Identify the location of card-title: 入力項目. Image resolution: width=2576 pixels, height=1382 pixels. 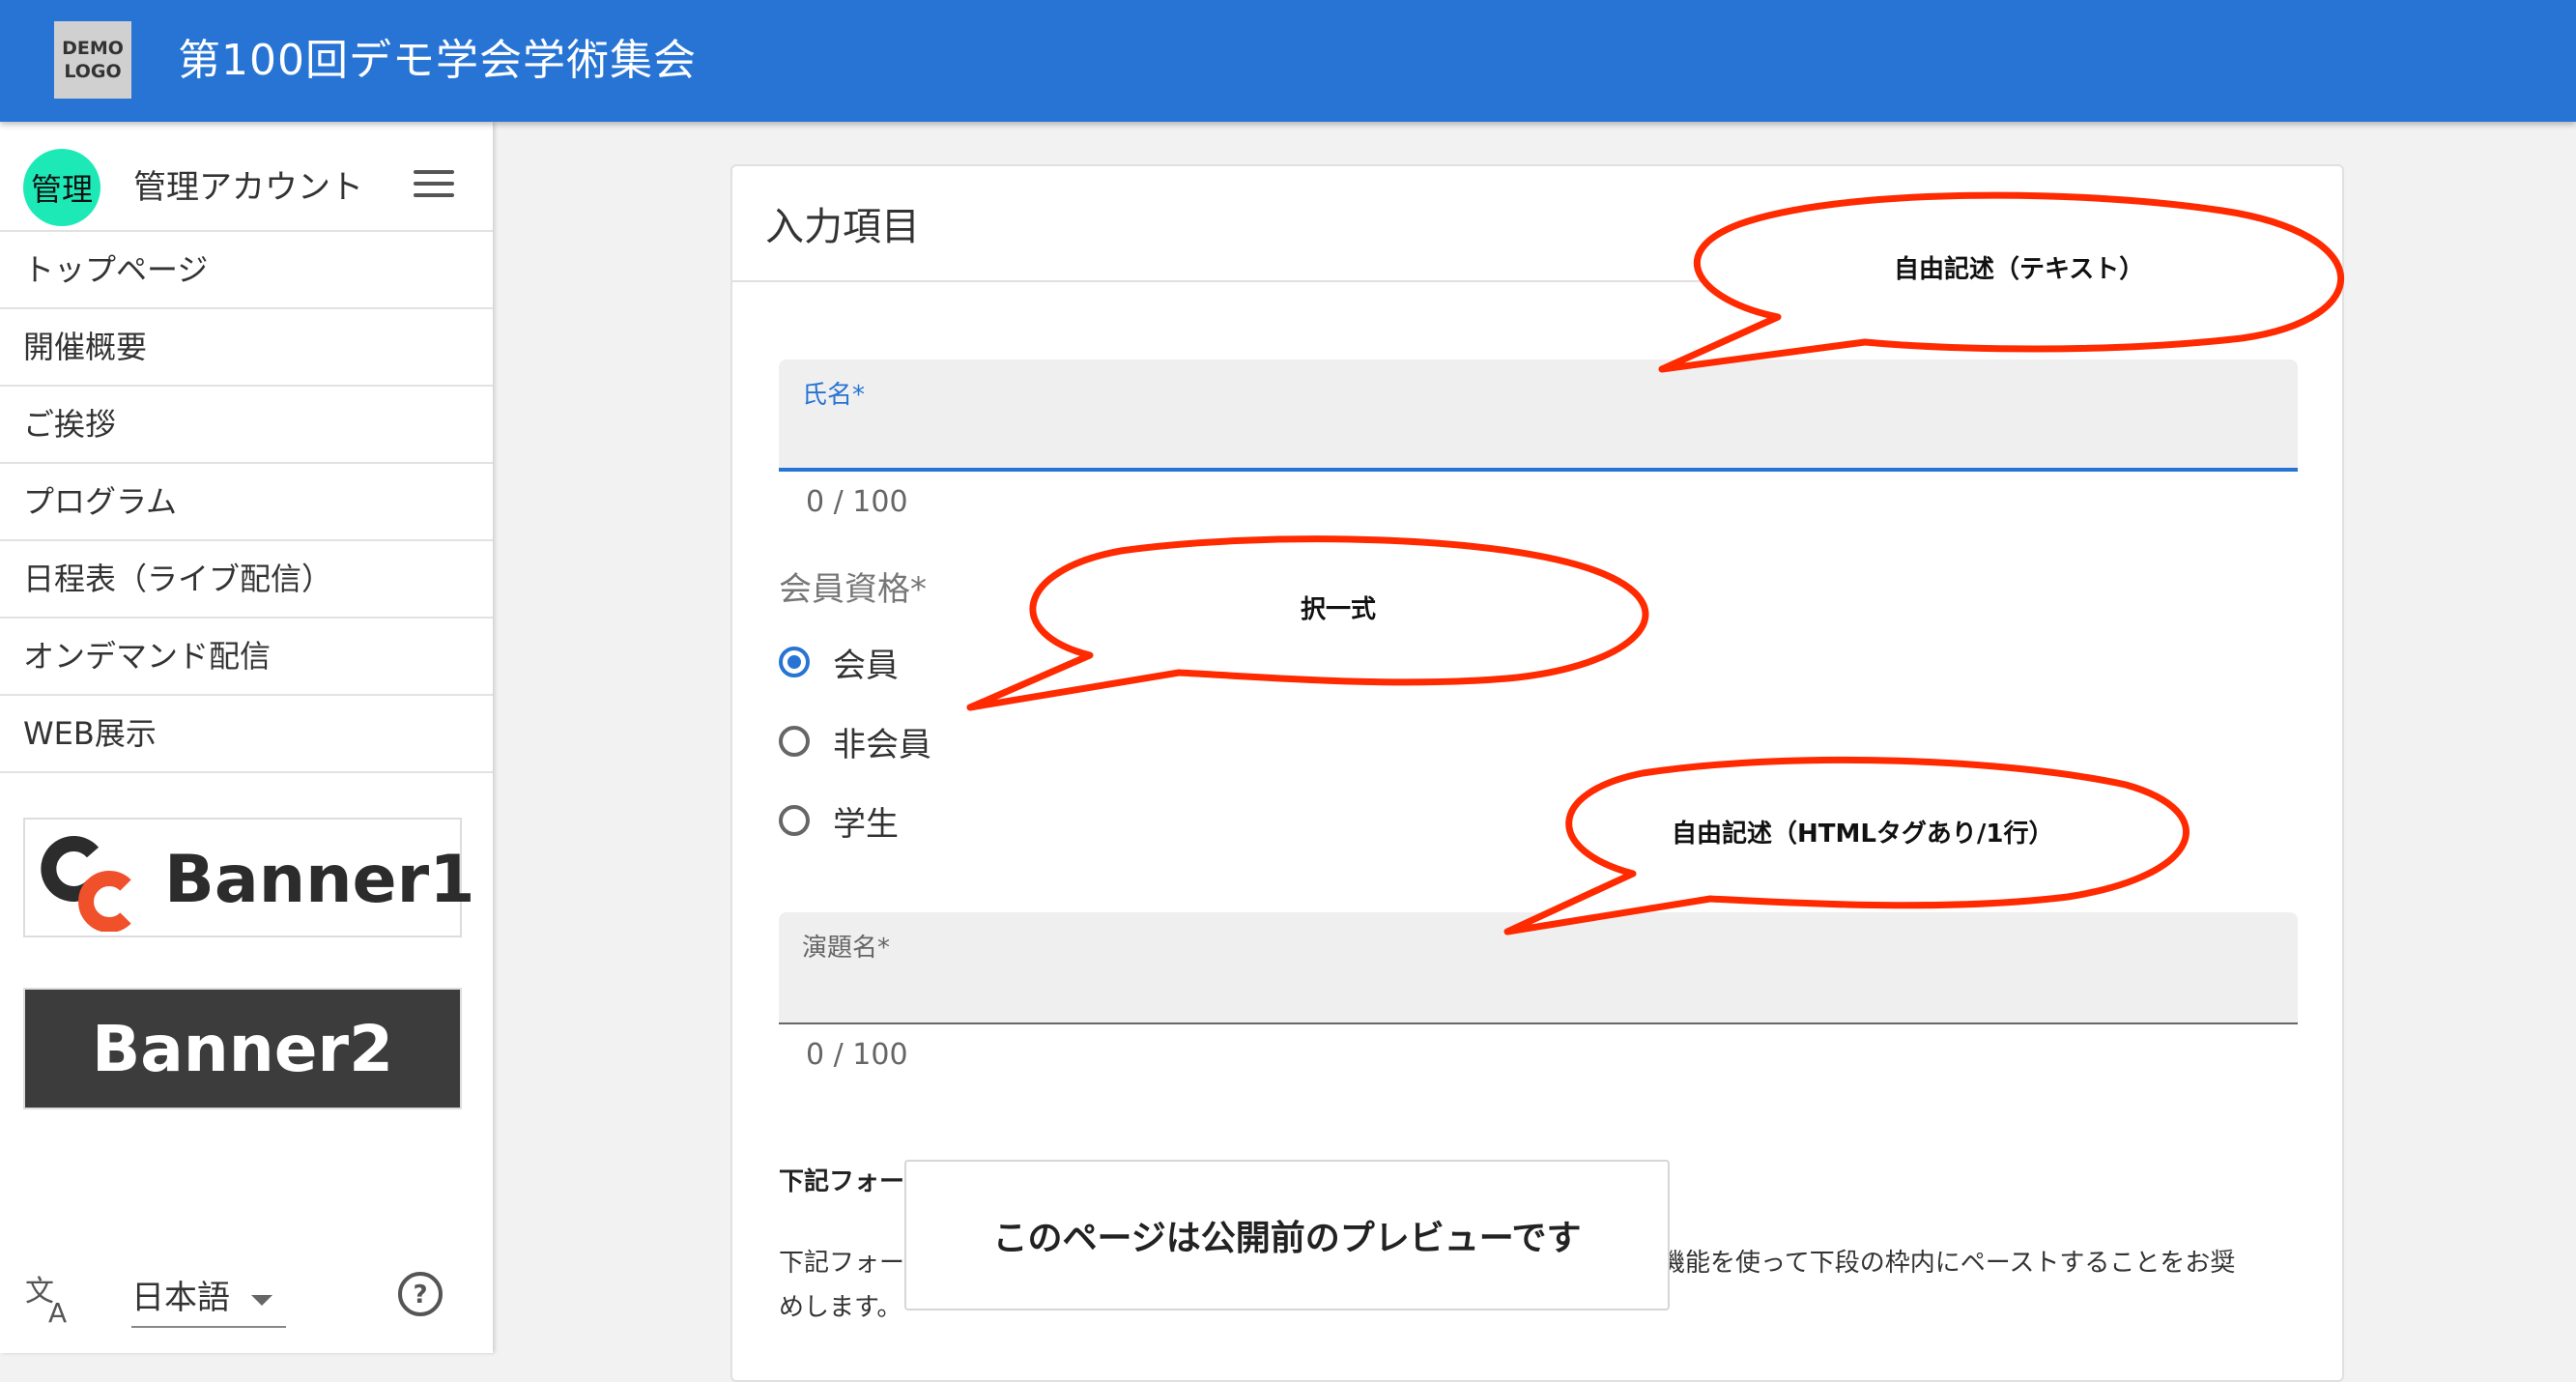
(843, 227).